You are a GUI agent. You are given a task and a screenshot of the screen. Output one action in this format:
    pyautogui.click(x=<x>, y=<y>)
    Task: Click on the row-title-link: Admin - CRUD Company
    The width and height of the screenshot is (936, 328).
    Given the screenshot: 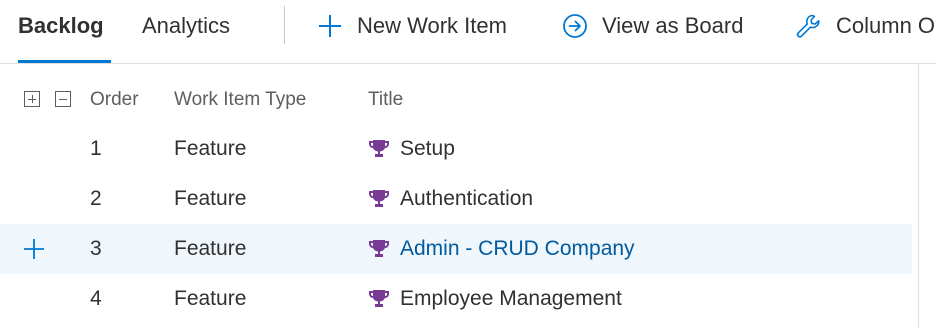 What is the action you would take?
    pyautogui.click(x=517, y=249)
    